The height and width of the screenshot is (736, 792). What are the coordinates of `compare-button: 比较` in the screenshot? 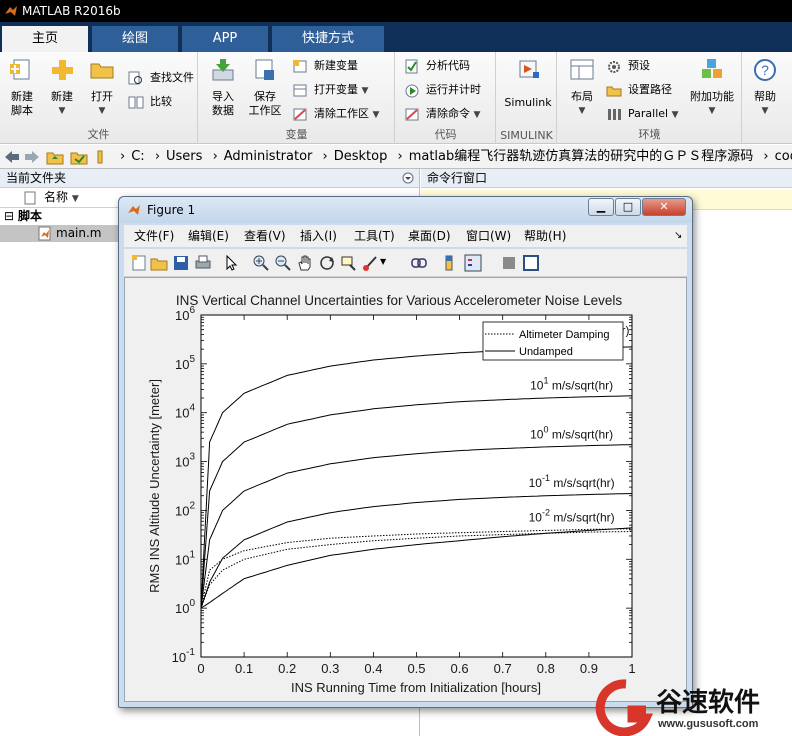 It's located at (150, 102).